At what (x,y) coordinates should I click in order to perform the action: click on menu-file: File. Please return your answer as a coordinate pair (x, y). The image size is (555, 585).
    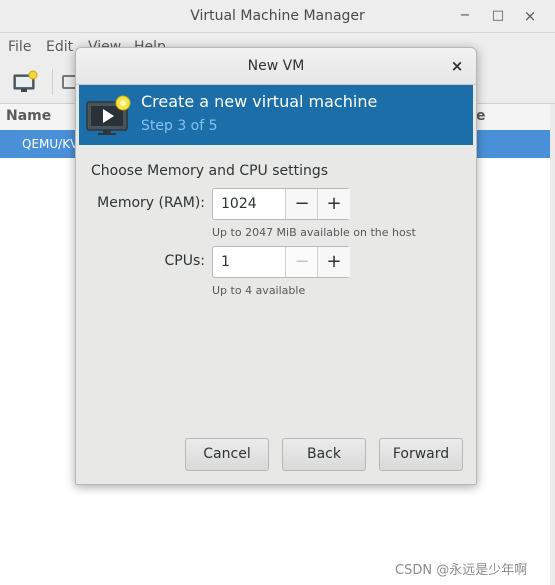
    Looking at the image, I should click on (19, 47).